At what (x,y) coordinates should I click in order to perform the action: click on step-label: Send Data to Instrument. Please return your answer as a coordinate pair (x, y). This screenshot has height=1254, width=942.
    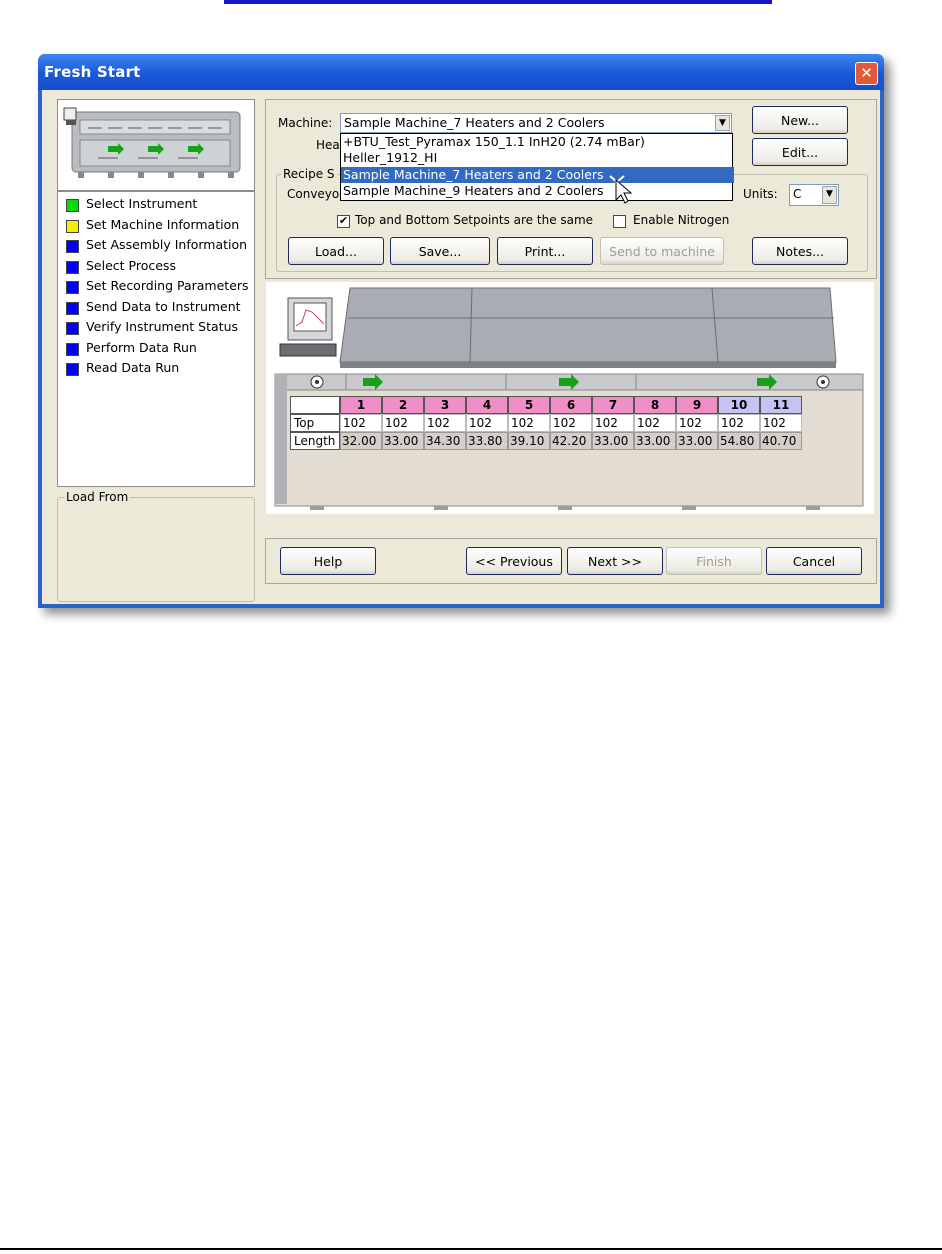
    Looking at the image, I should click on (163, 306).